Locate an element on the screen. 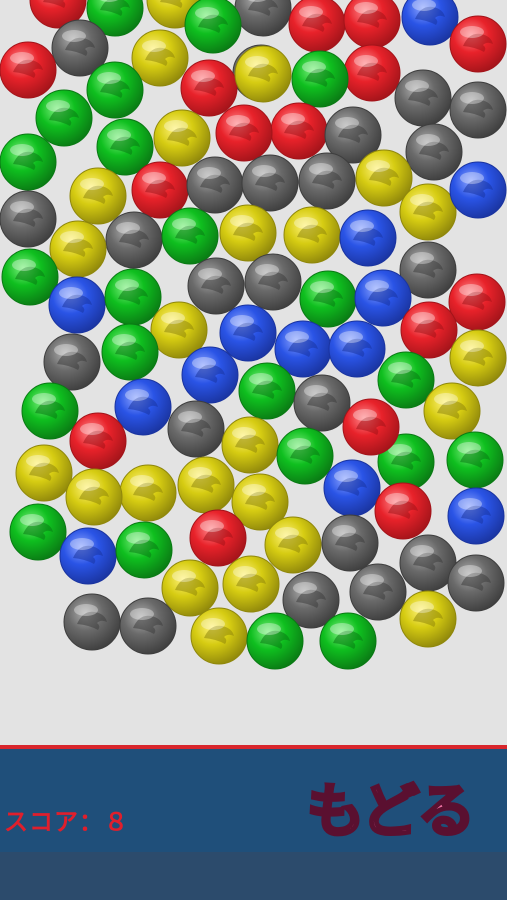 Image resolution: width=507 pixels, height=900 pixels. score-label: スコア：８ is located at coordinates (66, 822).